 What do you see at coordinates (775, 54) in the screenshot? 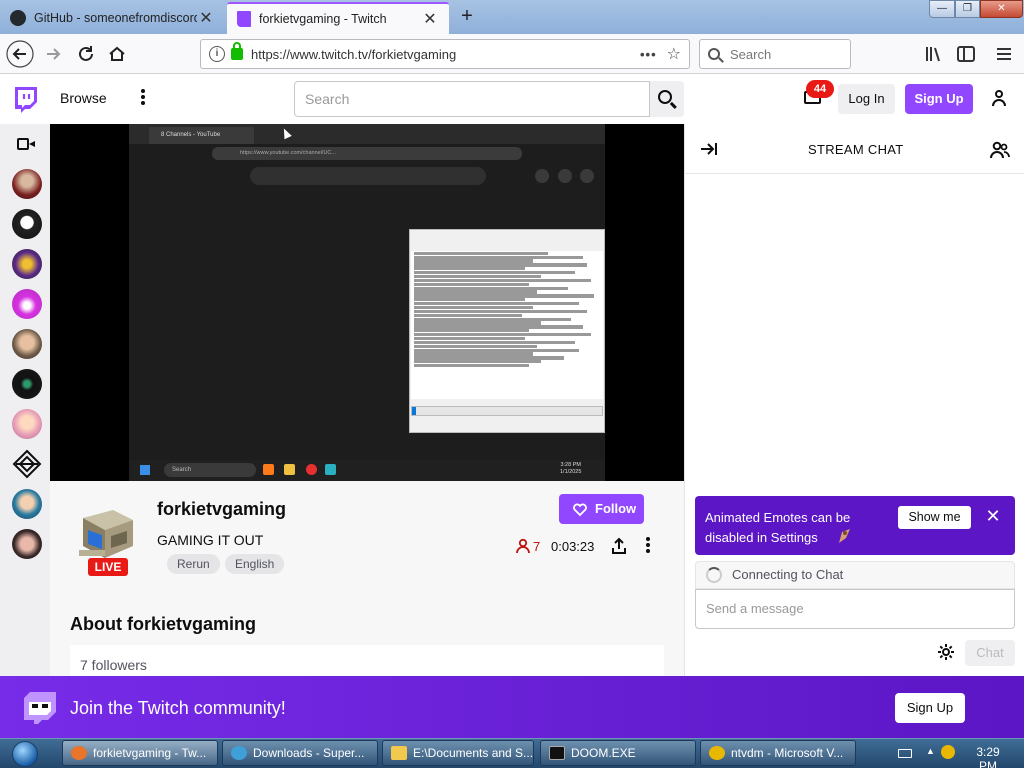
I see `browser-search-input: Search` at bounding box center [775, 54].